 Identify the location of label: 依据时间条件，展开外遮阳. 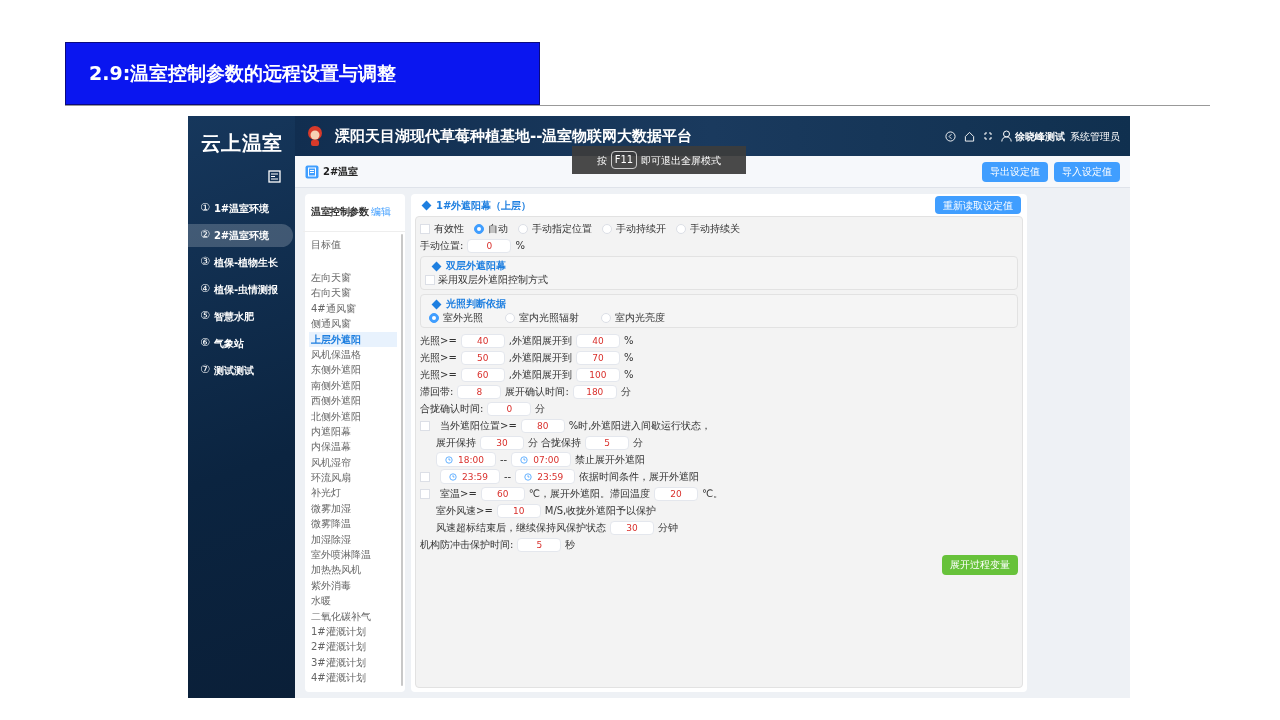
(639, 476).